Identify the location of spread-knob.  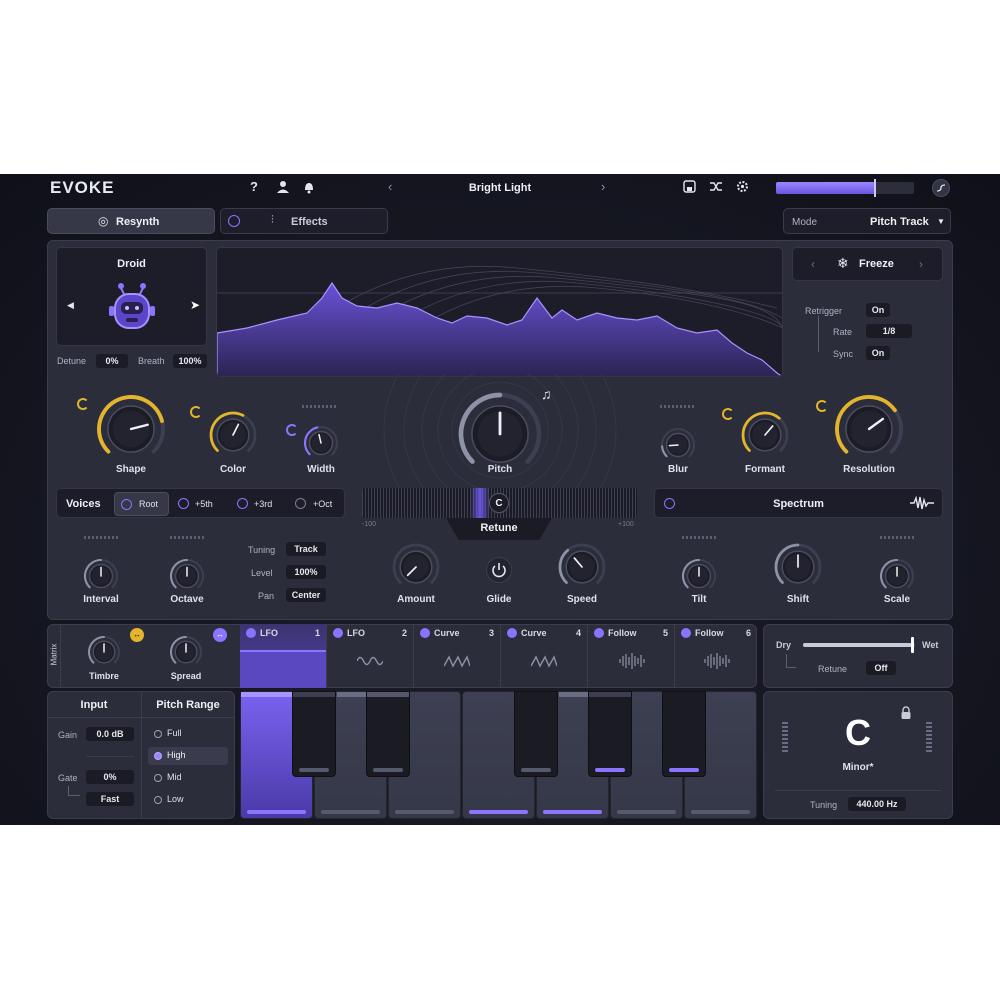
(186, 652).